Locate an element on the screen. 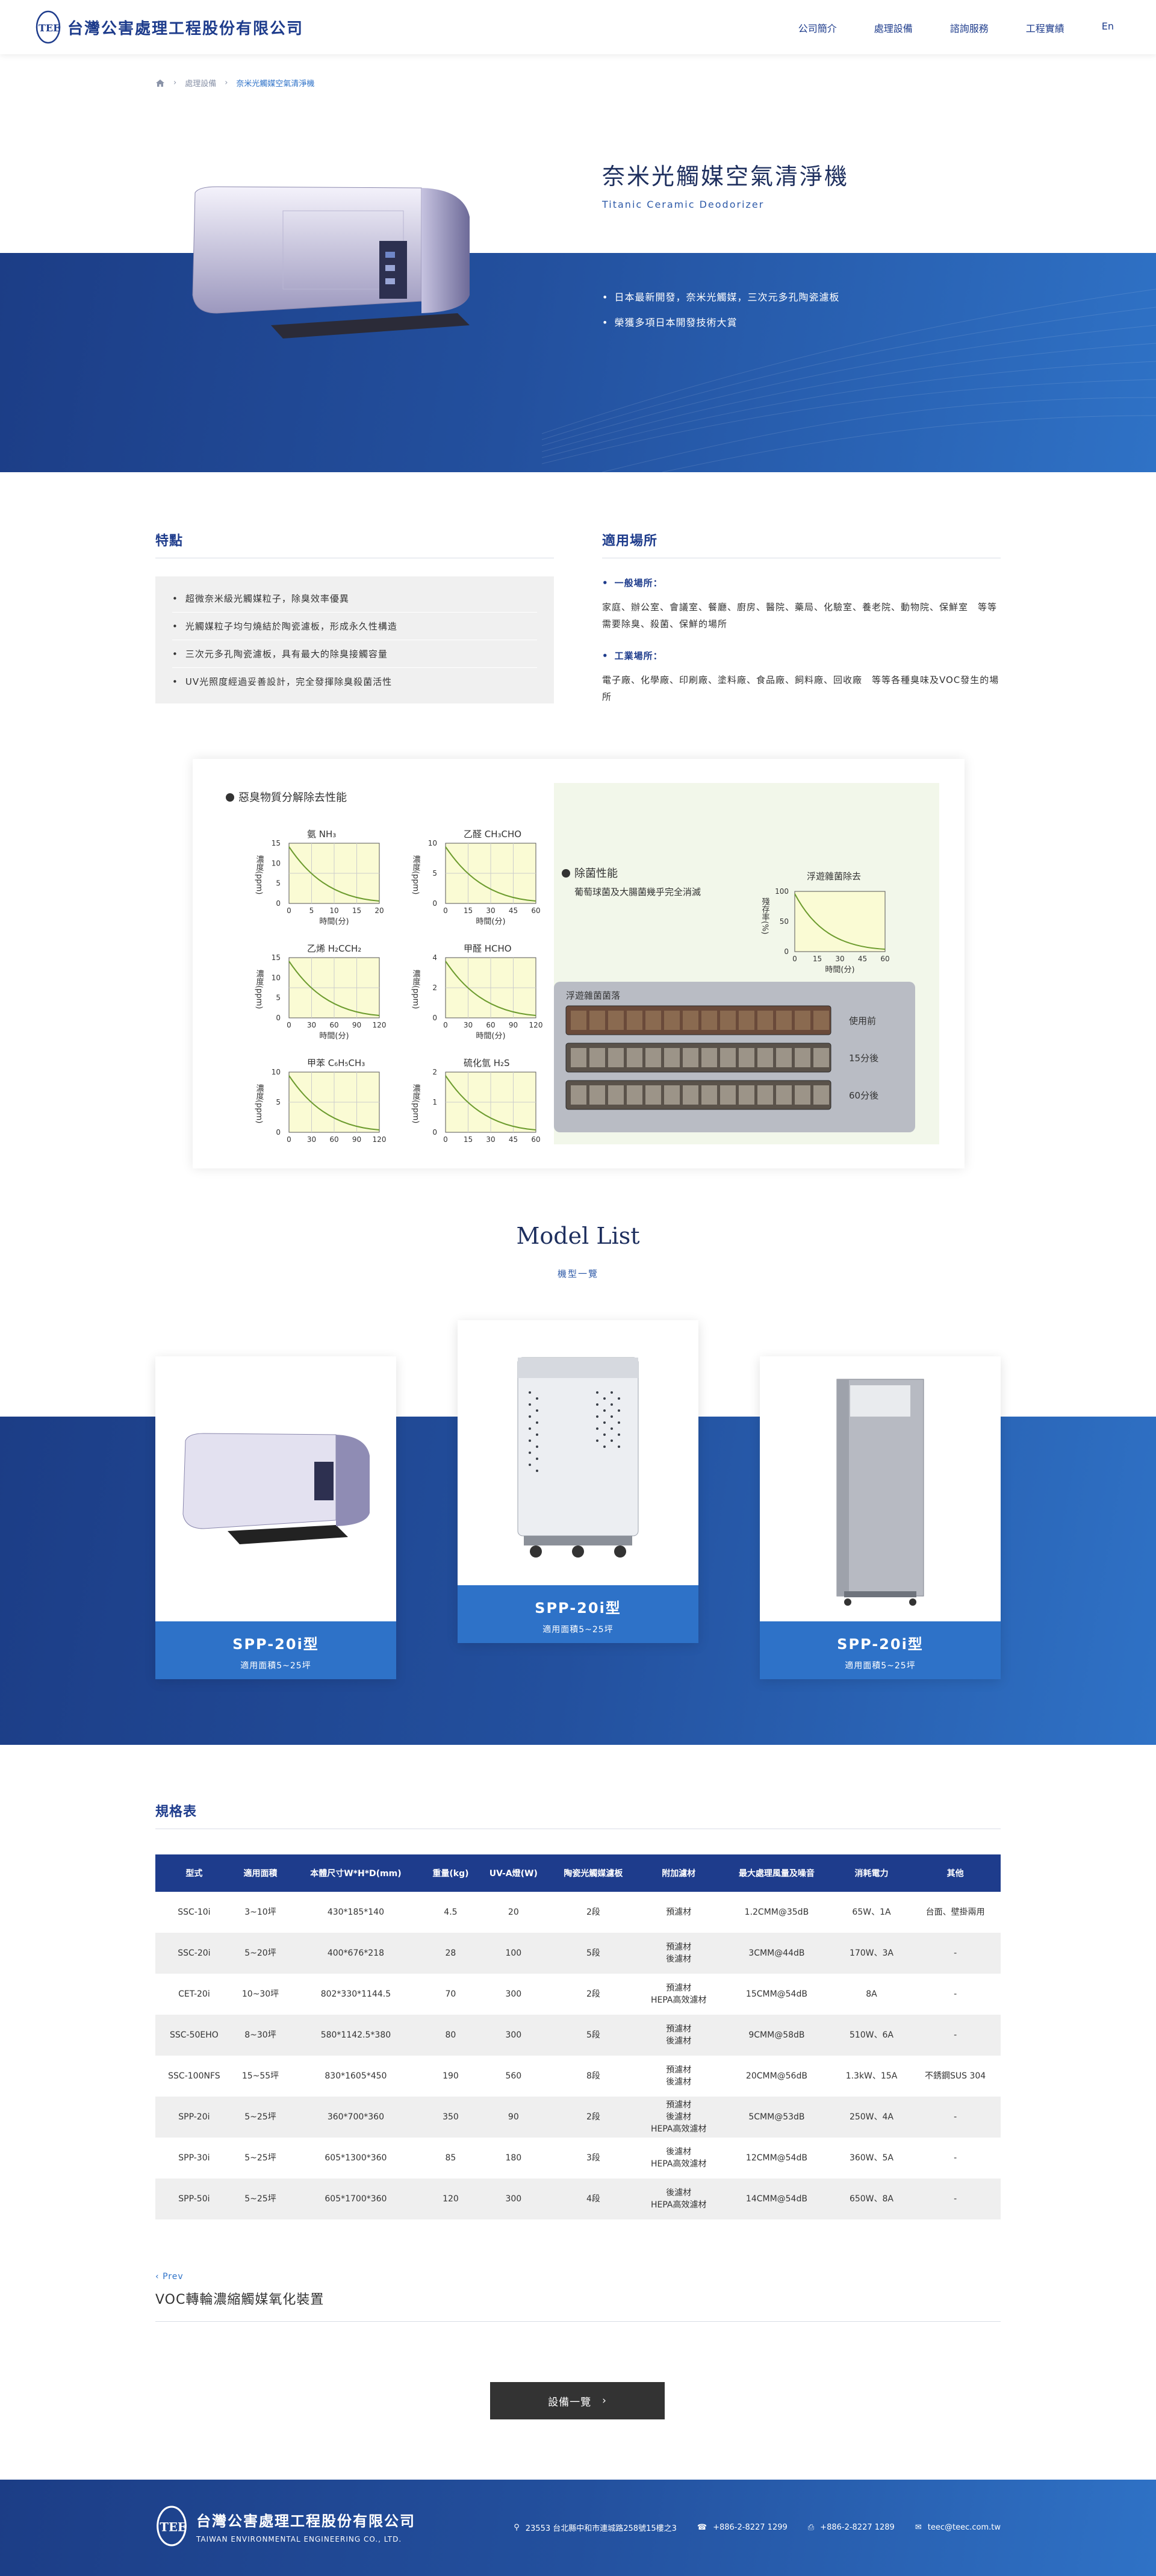  nav-consulting: 諮詢服務 is located at coordinates (969, 27).